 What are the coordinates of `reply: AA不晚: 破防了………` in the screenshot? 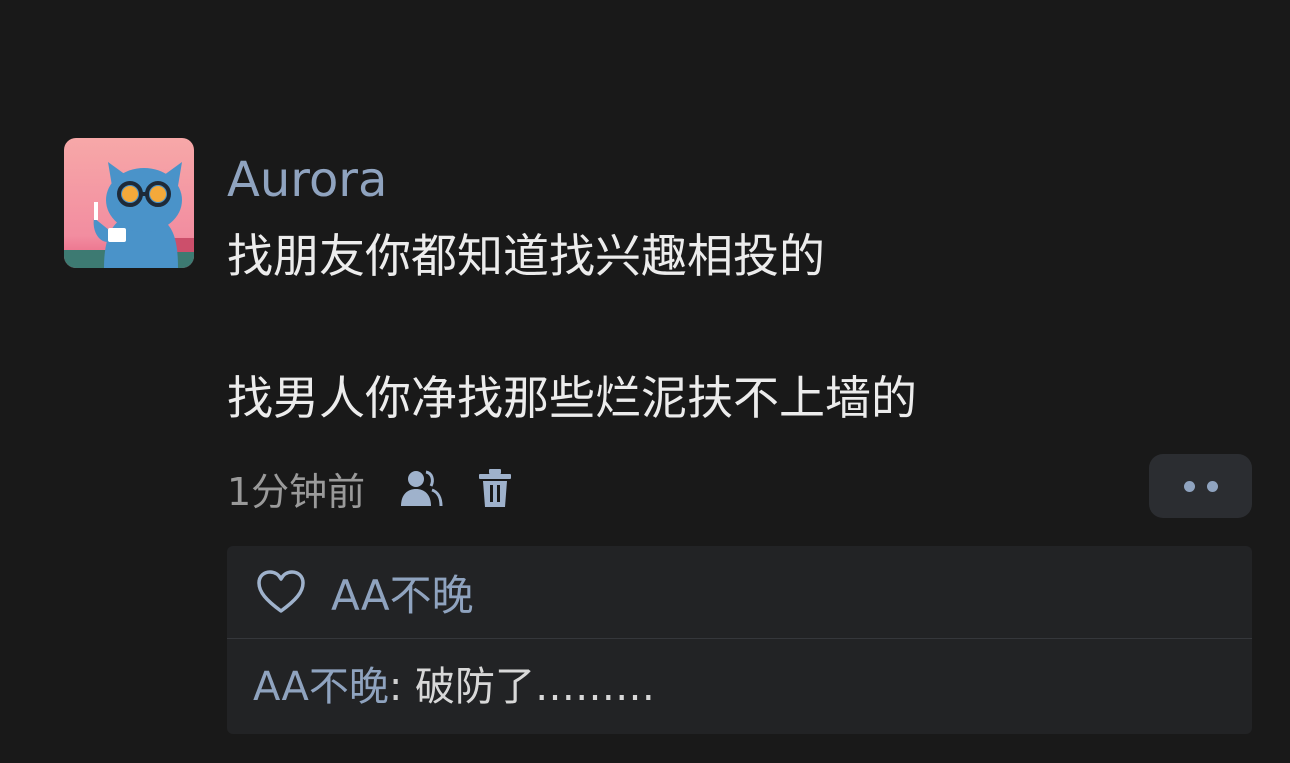 It's located at (454, 687).